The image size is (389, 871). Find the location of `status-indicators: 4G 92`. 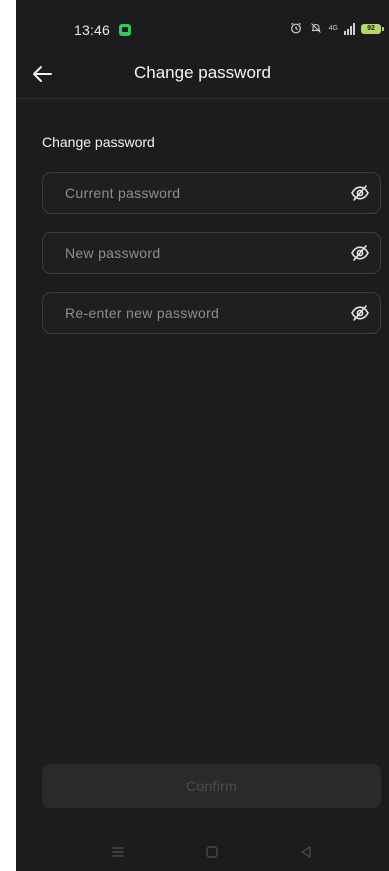

status-indicators: 4G 92 is located at coordinates (336, 29).